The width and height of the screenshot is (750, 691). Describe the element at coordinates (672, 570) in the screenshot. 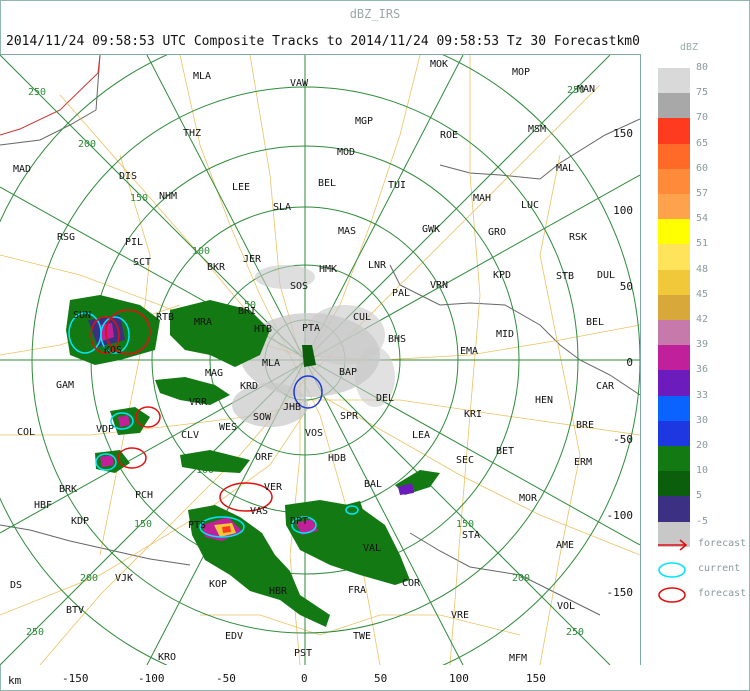

I see `track-ellipse-icon` at that location.